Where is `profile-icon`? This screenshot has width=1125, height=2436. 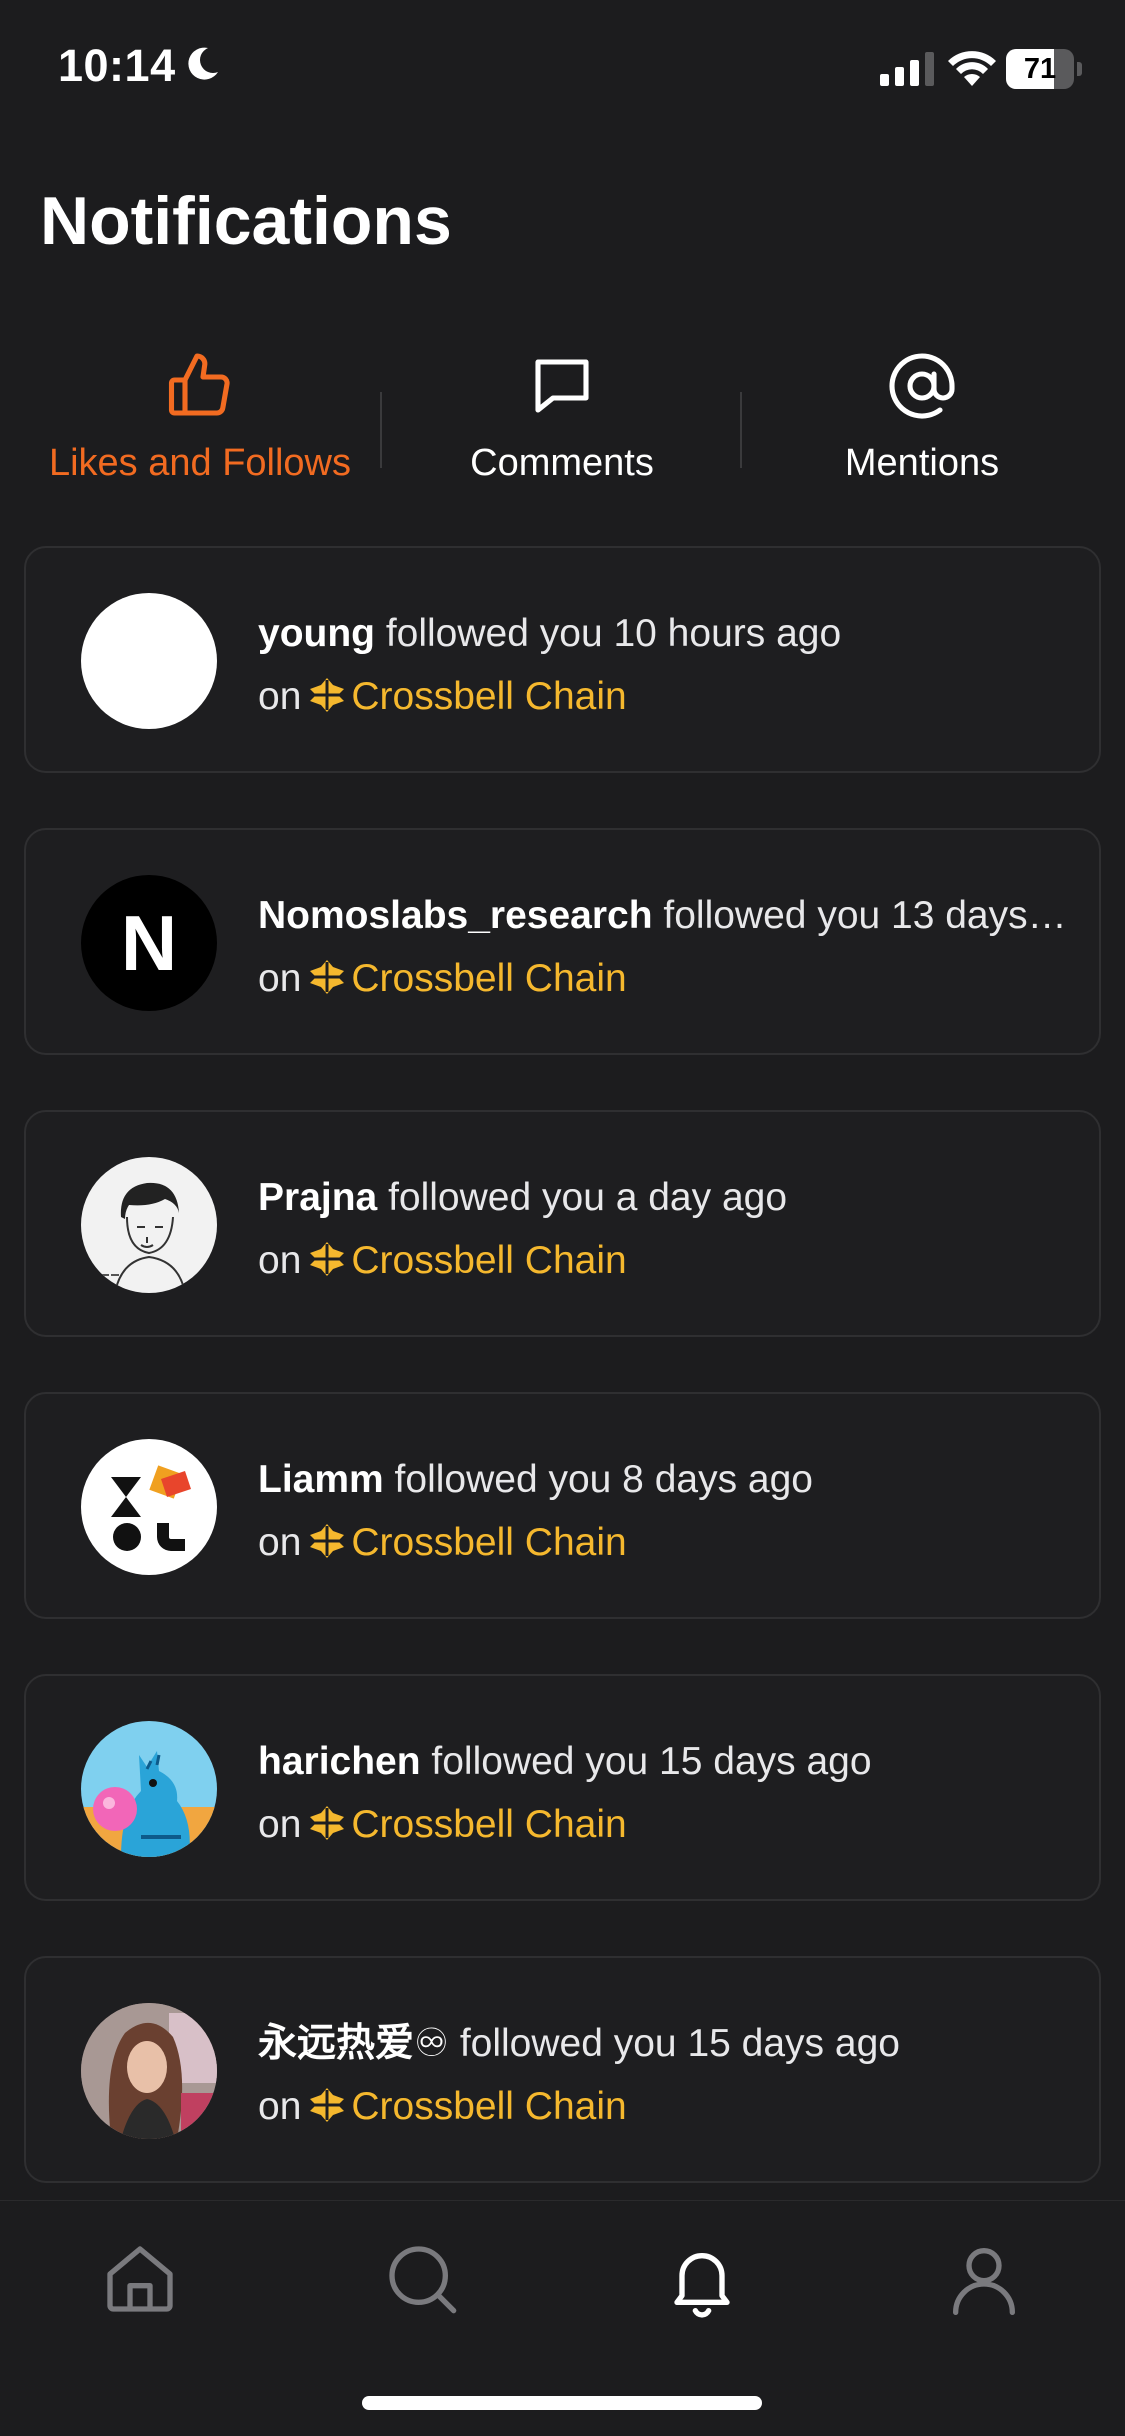 profile-icon is located at coordinates (984, 2279).